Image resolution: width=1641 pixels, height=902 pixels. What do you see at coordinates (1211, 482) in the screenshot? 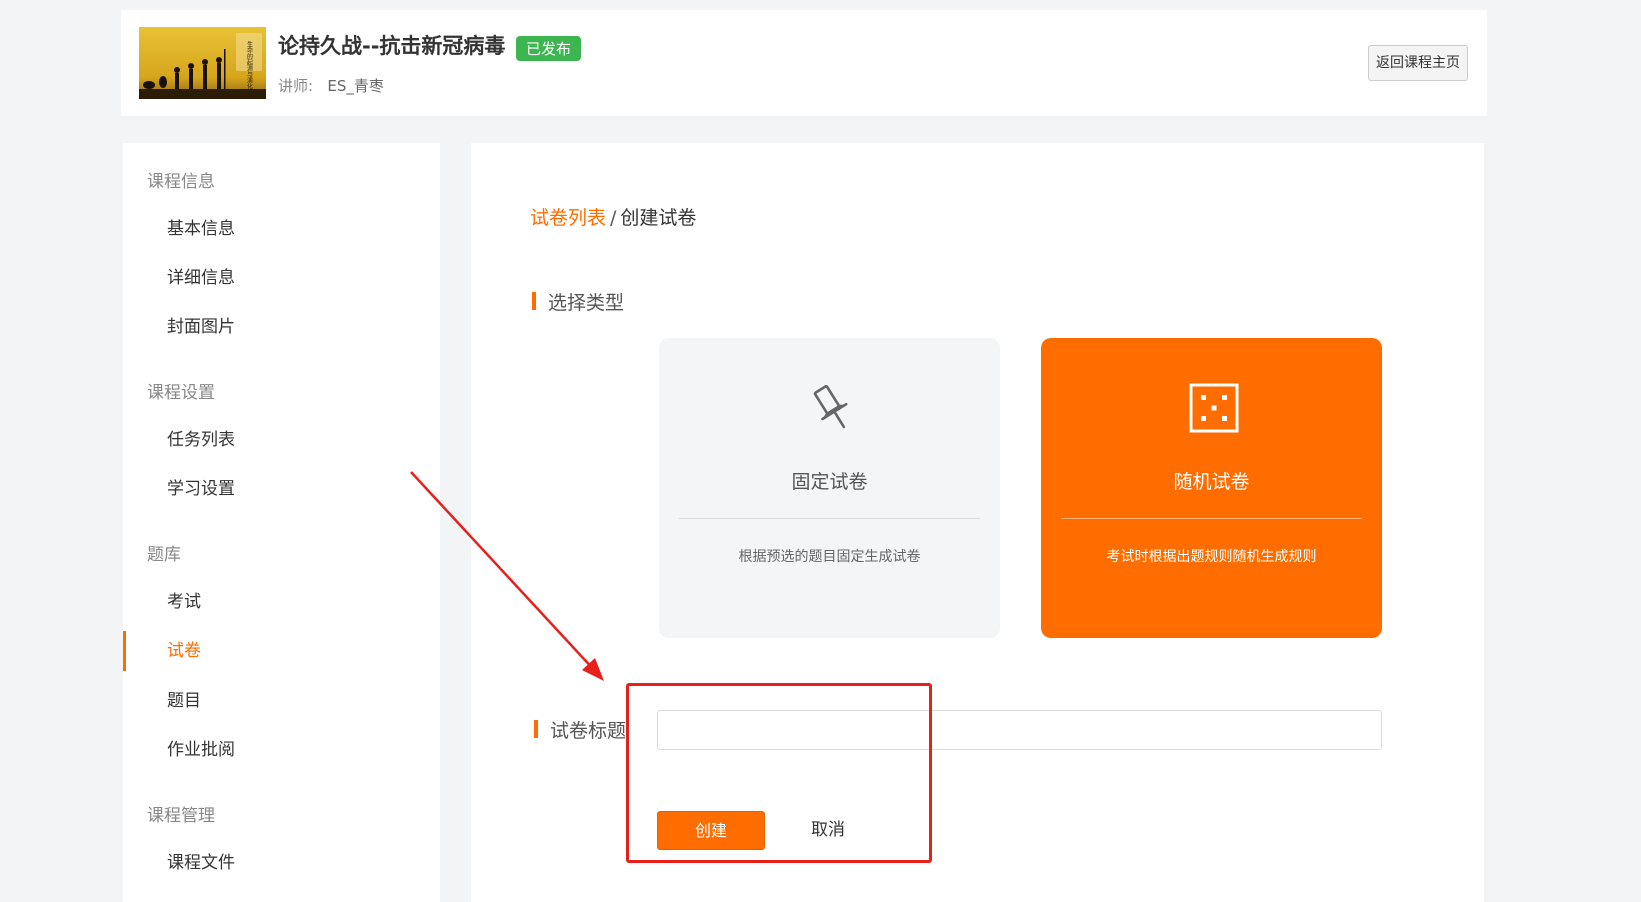
I see `random-paper-title: 随机试卷` at bounding box center [1211, 482].